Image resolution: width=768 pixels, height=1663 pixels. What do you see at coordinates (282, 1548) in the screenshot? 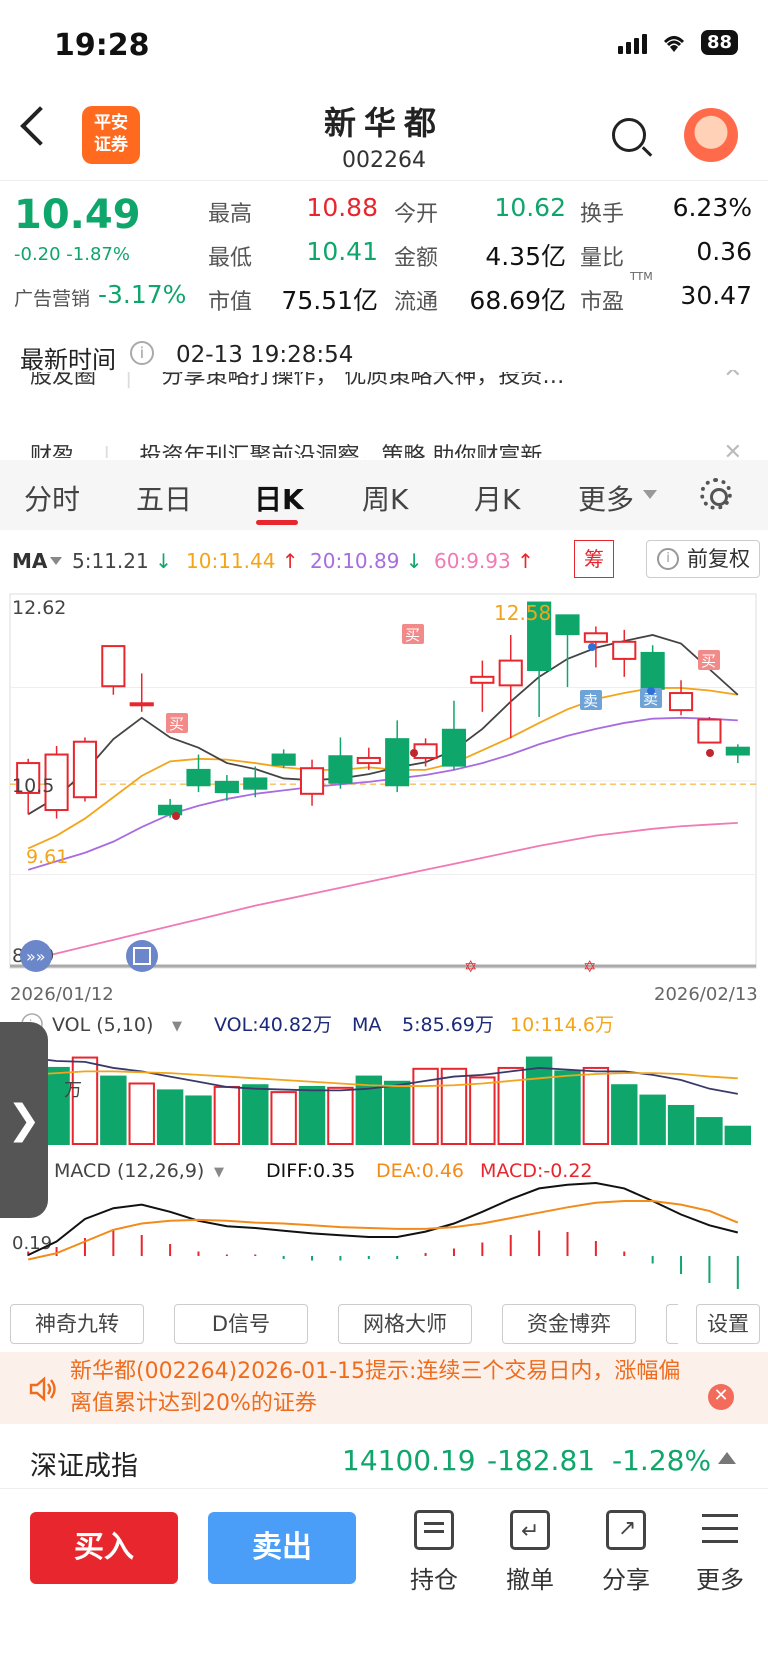
I see `sell-button: 卖出` at bounding box center [282, 1548].